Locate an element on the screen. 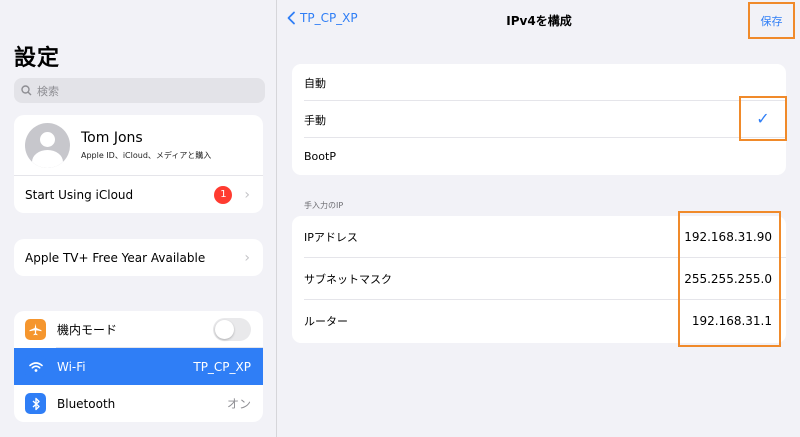 This screenshot has width=800, height=437. wifi-icon is located at coordinates (35, 366).